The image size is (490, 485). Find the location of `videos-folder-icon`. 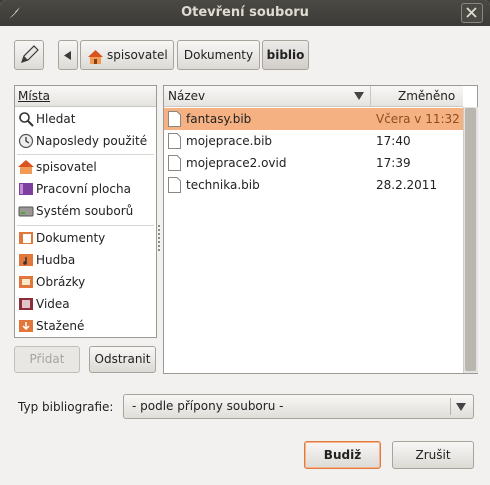

videos-folder-icon is located at coordinates (26, 304).